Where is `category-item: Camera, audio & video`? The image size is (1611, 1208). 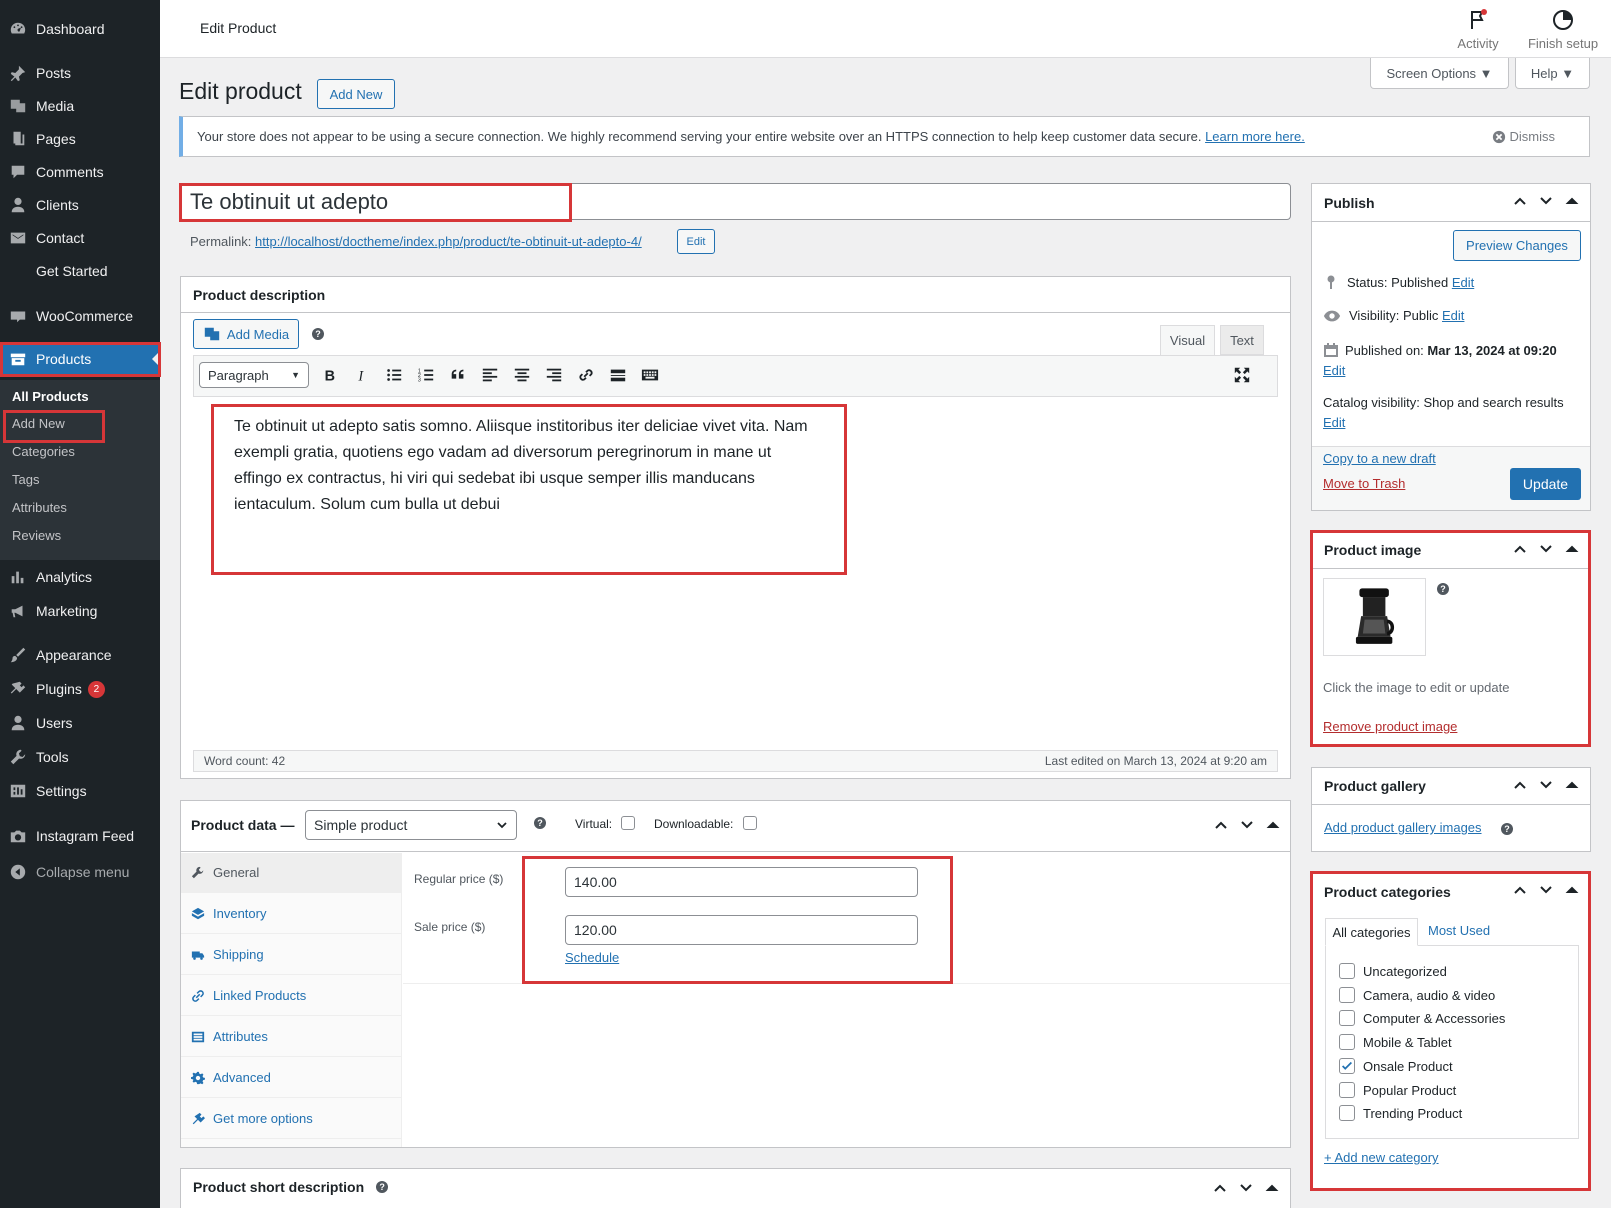
category-item: Camera, audio & video is located at coordinates (1417, 995).